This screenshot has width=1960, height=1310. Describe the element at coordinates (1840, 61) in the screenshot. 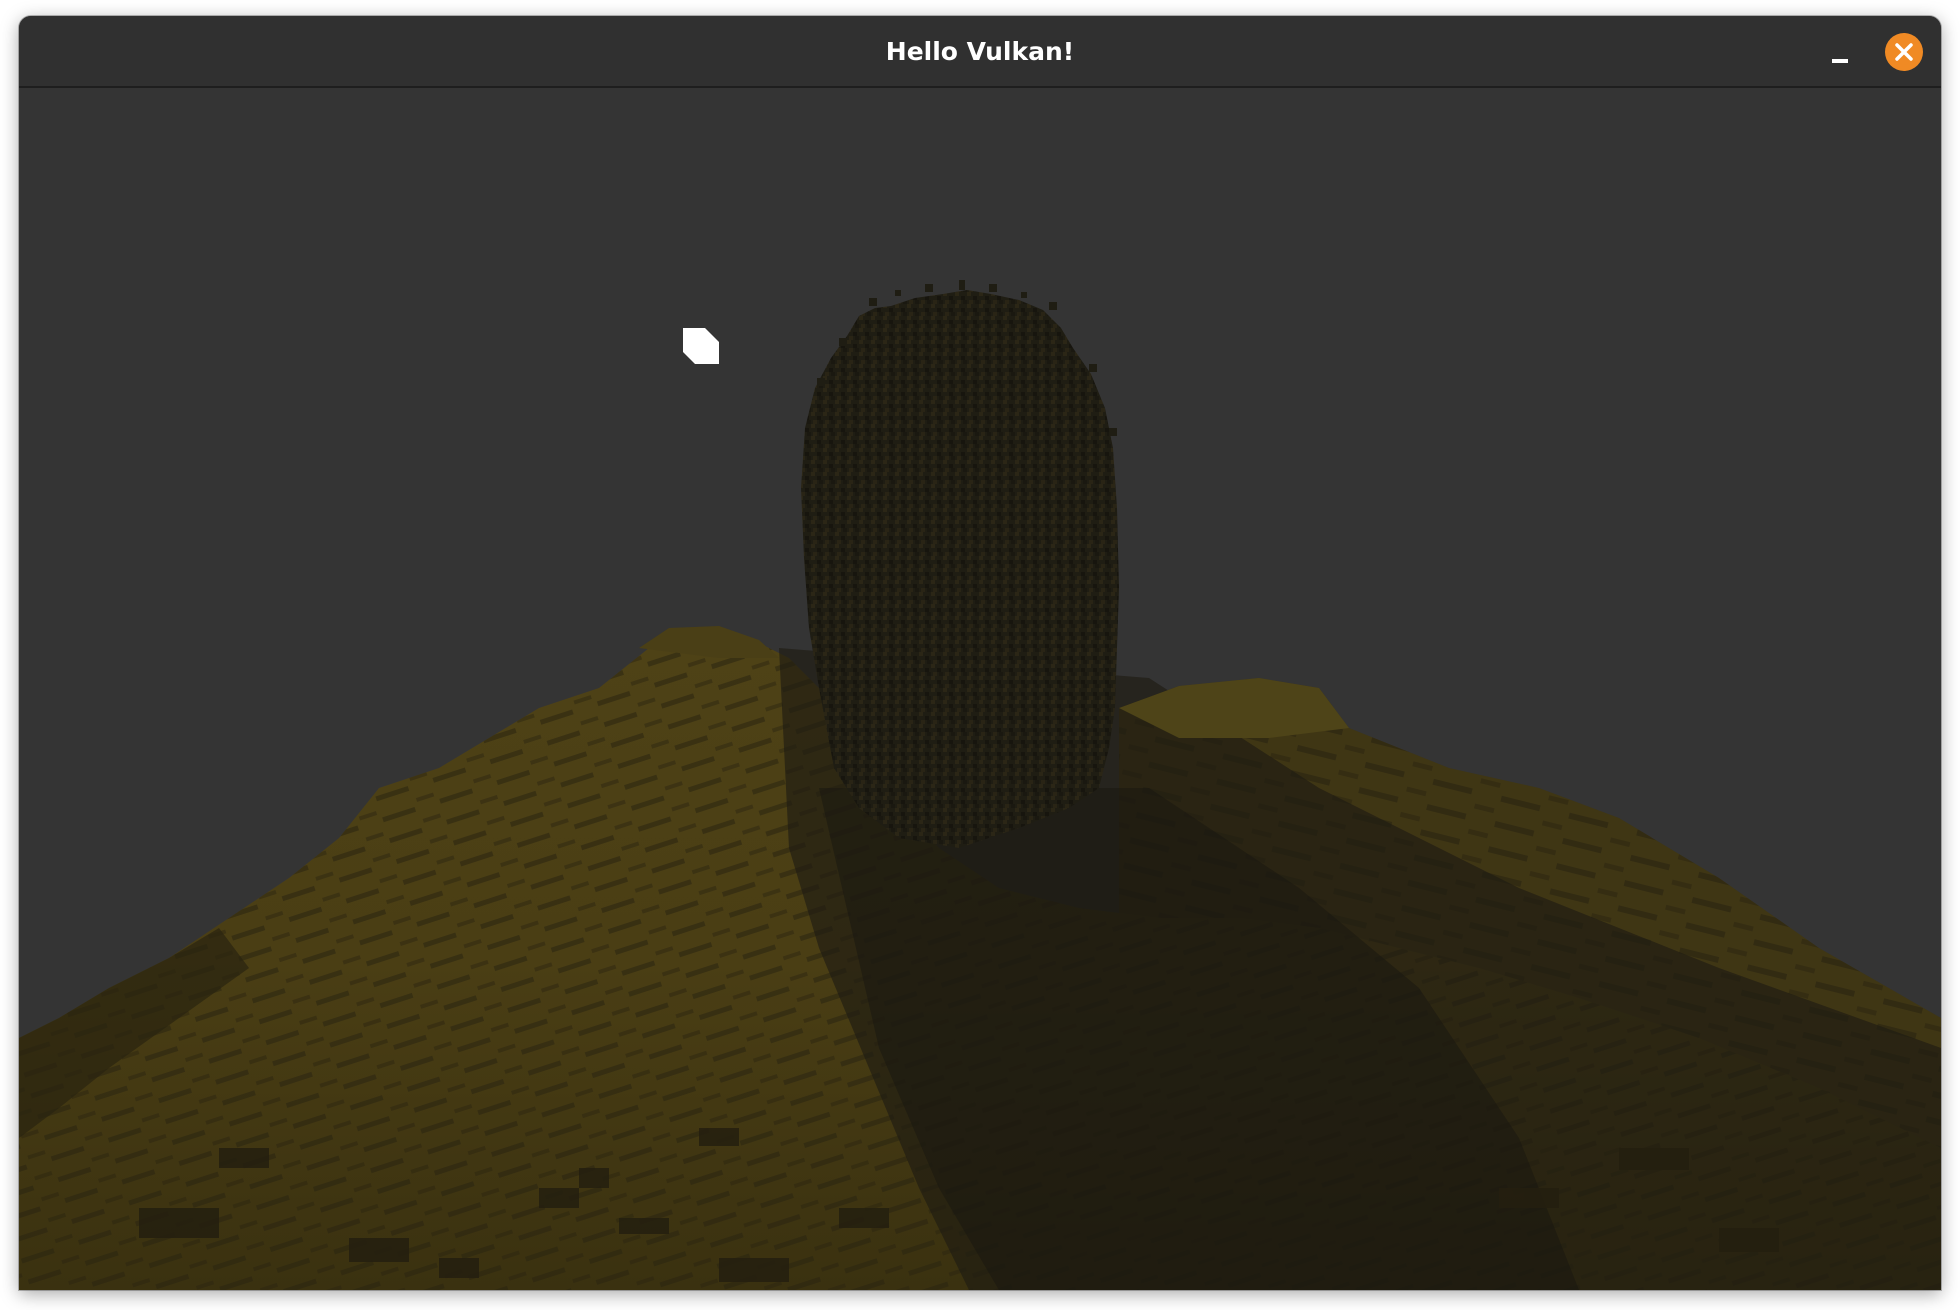

I see `minimize-icon` at that location.